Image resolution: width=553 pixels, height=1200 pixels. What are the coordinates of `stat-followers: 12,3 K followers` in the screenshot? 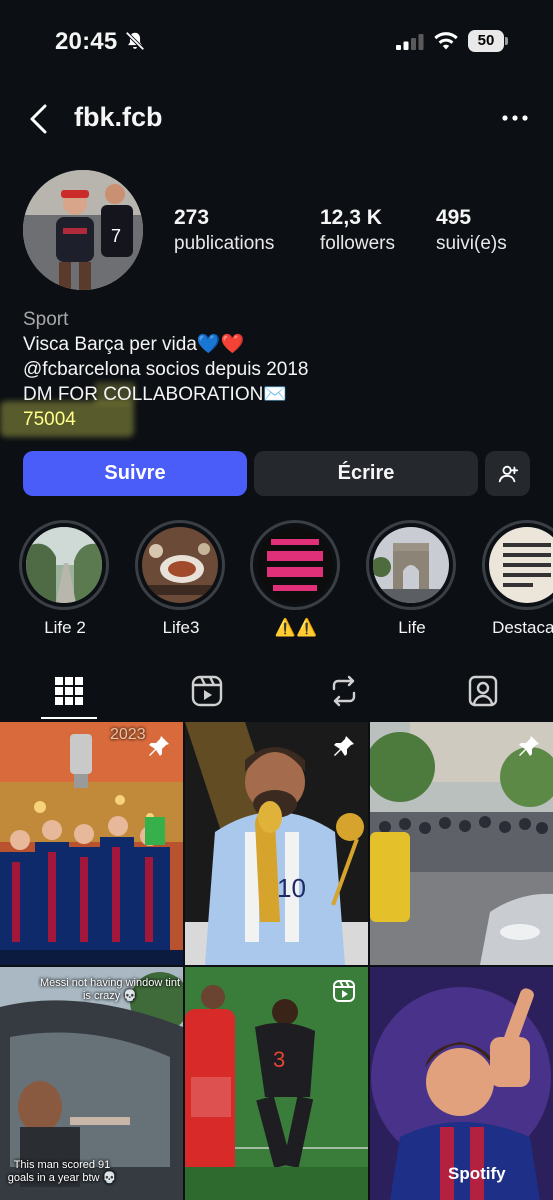 It's located at (357, 231).